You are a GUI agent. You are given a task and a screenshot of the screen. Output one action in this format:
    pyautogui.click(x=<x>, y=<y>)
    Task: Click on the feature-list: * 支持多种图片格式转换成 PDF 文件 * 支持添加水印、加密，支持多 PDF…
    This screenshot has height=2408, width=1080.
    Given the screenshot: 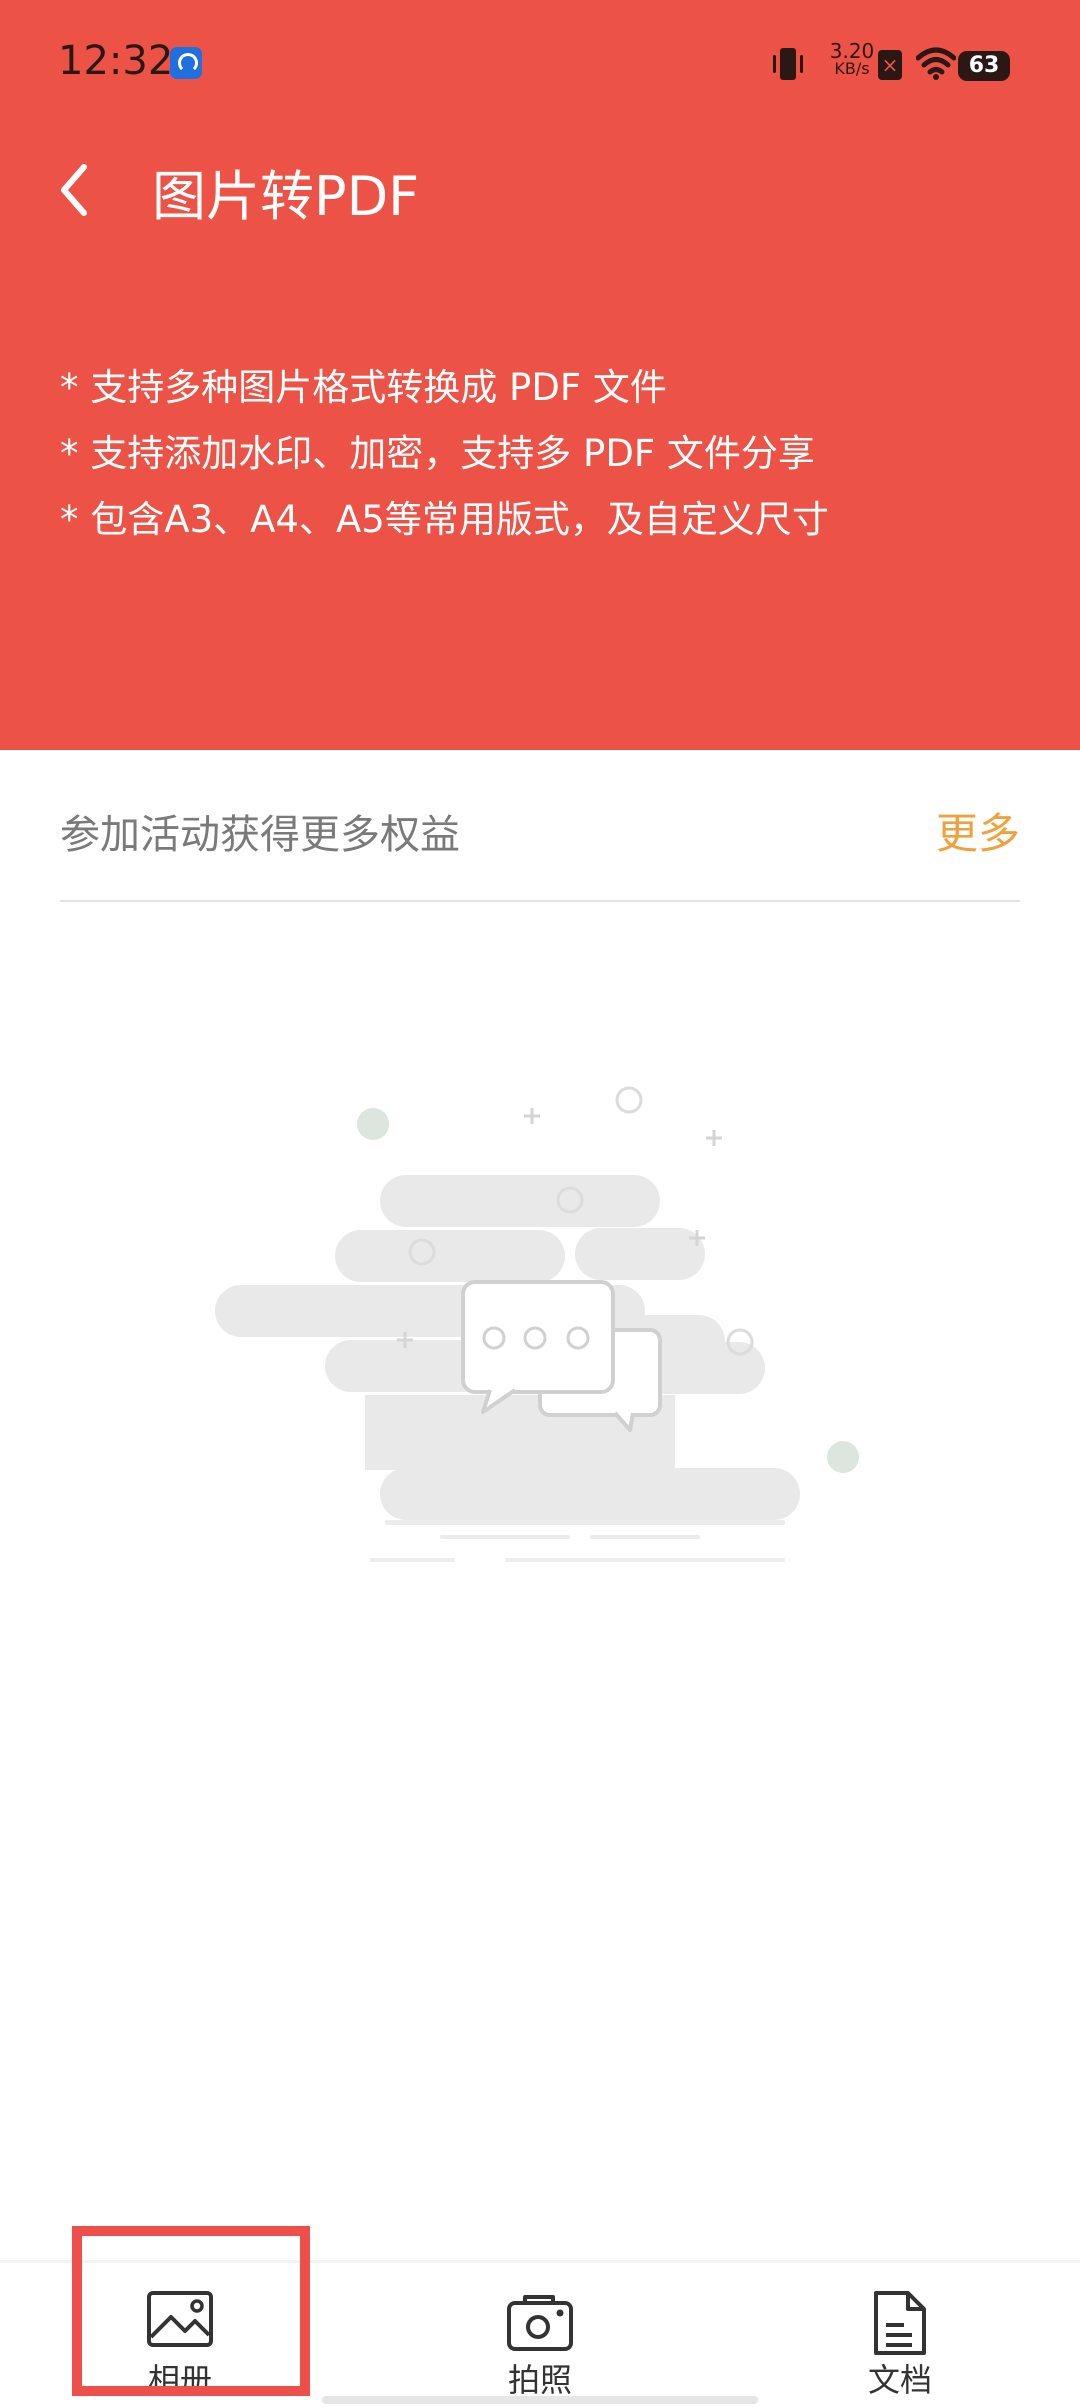 What is the action you would take?
    pyautogui.click(x=444, y=454)
    